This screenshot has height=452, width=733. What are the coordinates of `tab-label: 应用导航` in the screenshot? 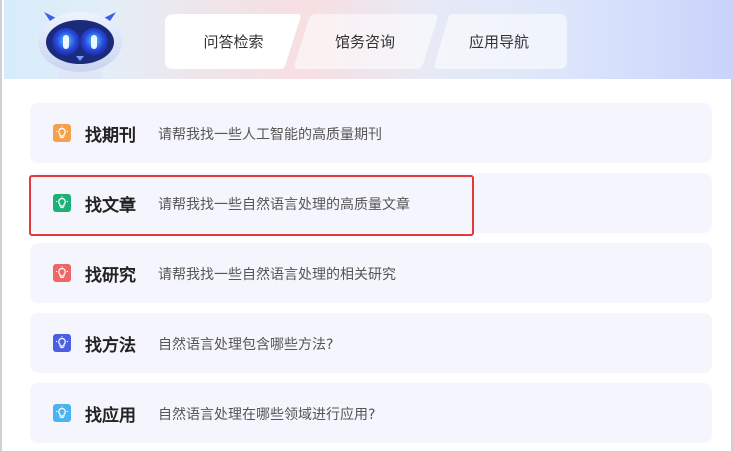 It's located at (498, 42).